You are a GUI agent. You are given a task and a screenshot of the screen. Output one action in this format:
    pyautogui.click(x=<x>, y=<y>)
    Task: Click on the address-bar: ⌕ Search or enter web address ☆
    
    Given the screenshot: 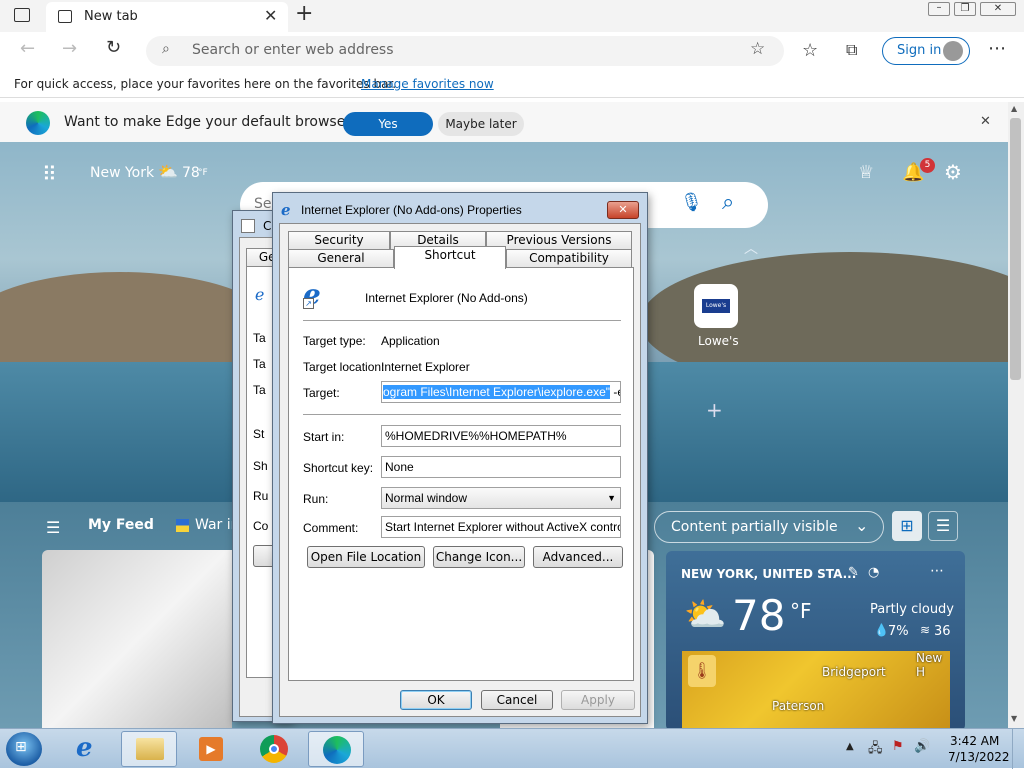 What is the action you would take?
    pyautogui.click(x=465, y=51)
    